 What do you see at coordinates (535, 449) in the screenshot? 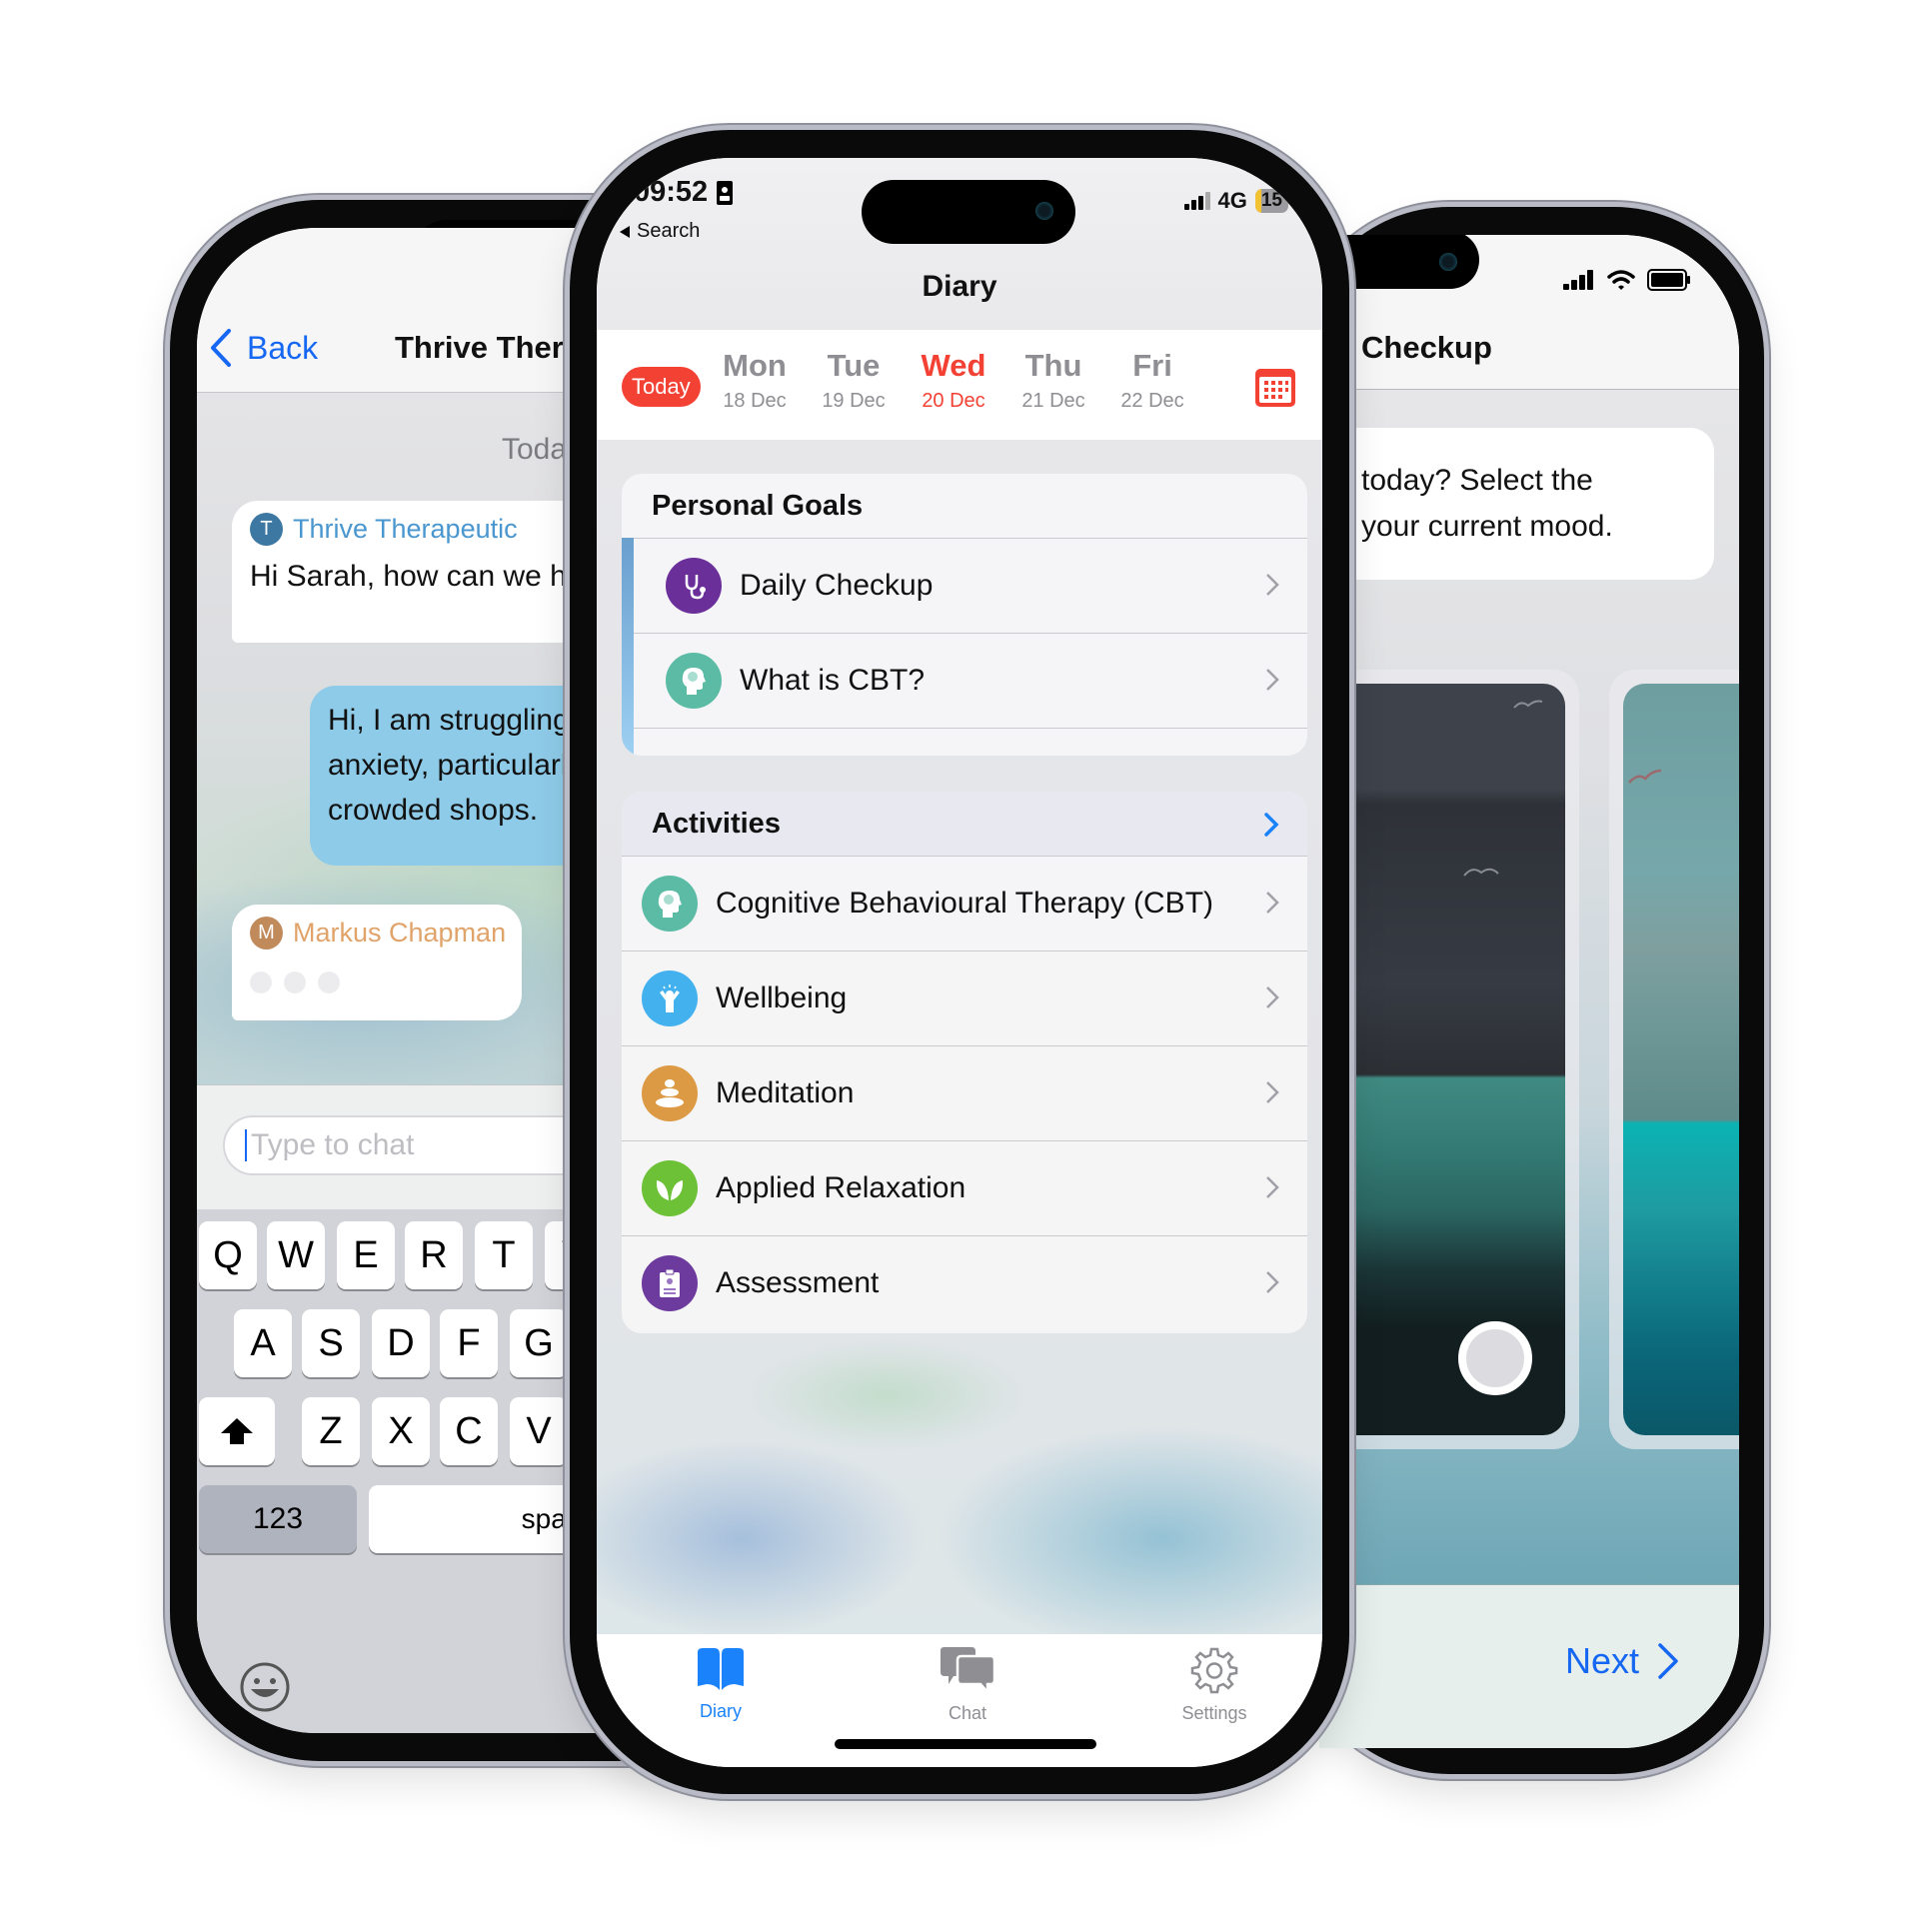
I see `date-separator: Toda` at bounding box center [535, 449].